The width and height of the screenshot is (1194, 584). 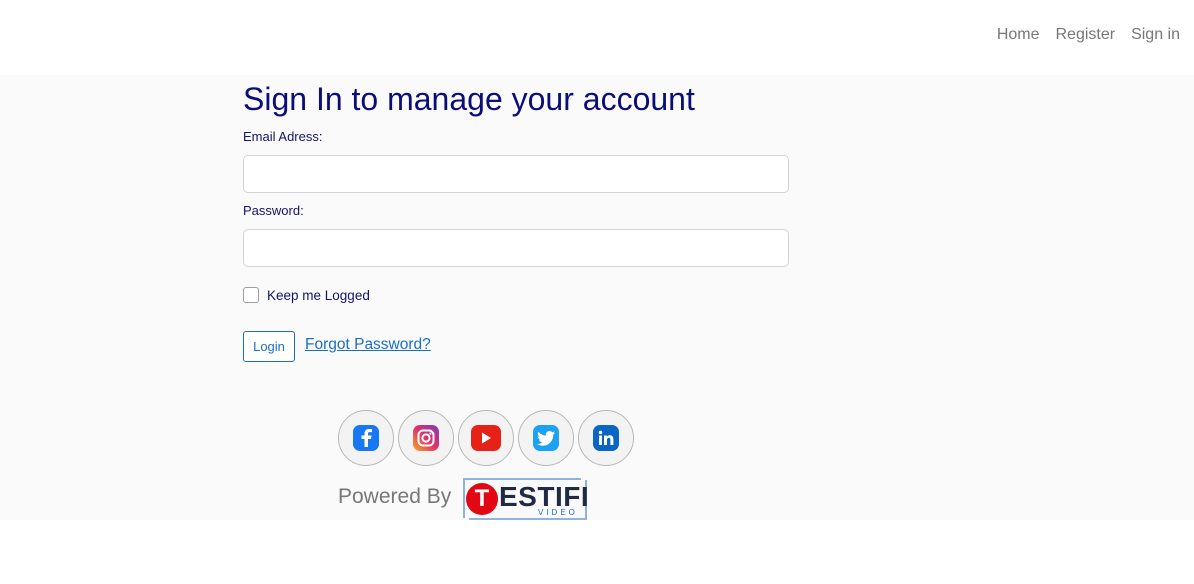 I want to click on logo-initial: T, so click(x=482, y=499).